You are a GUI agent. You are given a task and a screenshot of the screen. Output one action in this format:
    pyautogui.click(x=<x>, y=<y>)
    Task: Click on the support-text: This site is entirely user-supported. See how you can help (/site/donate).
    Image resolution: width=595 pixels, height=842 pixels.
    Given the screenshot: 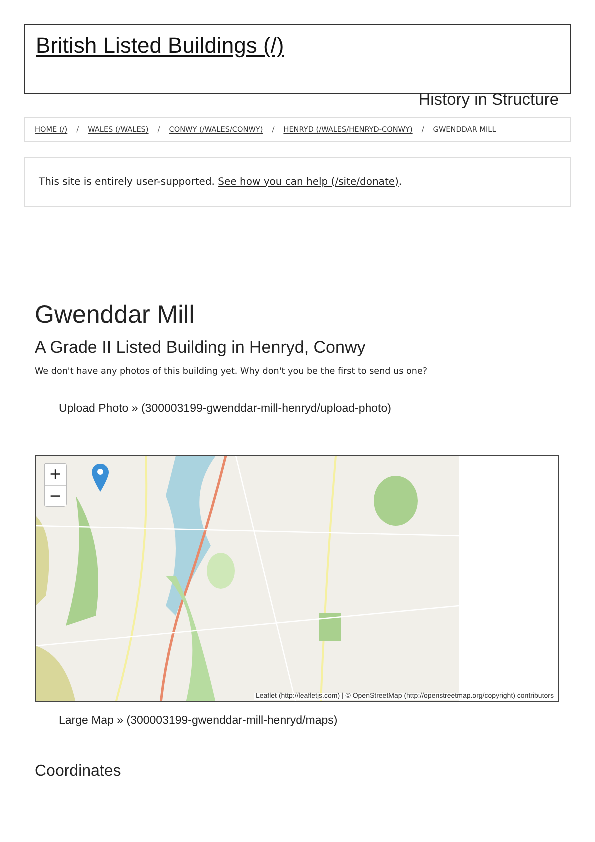 What is the action you would take?
    pyautogui.click(x=220, y=182)
    